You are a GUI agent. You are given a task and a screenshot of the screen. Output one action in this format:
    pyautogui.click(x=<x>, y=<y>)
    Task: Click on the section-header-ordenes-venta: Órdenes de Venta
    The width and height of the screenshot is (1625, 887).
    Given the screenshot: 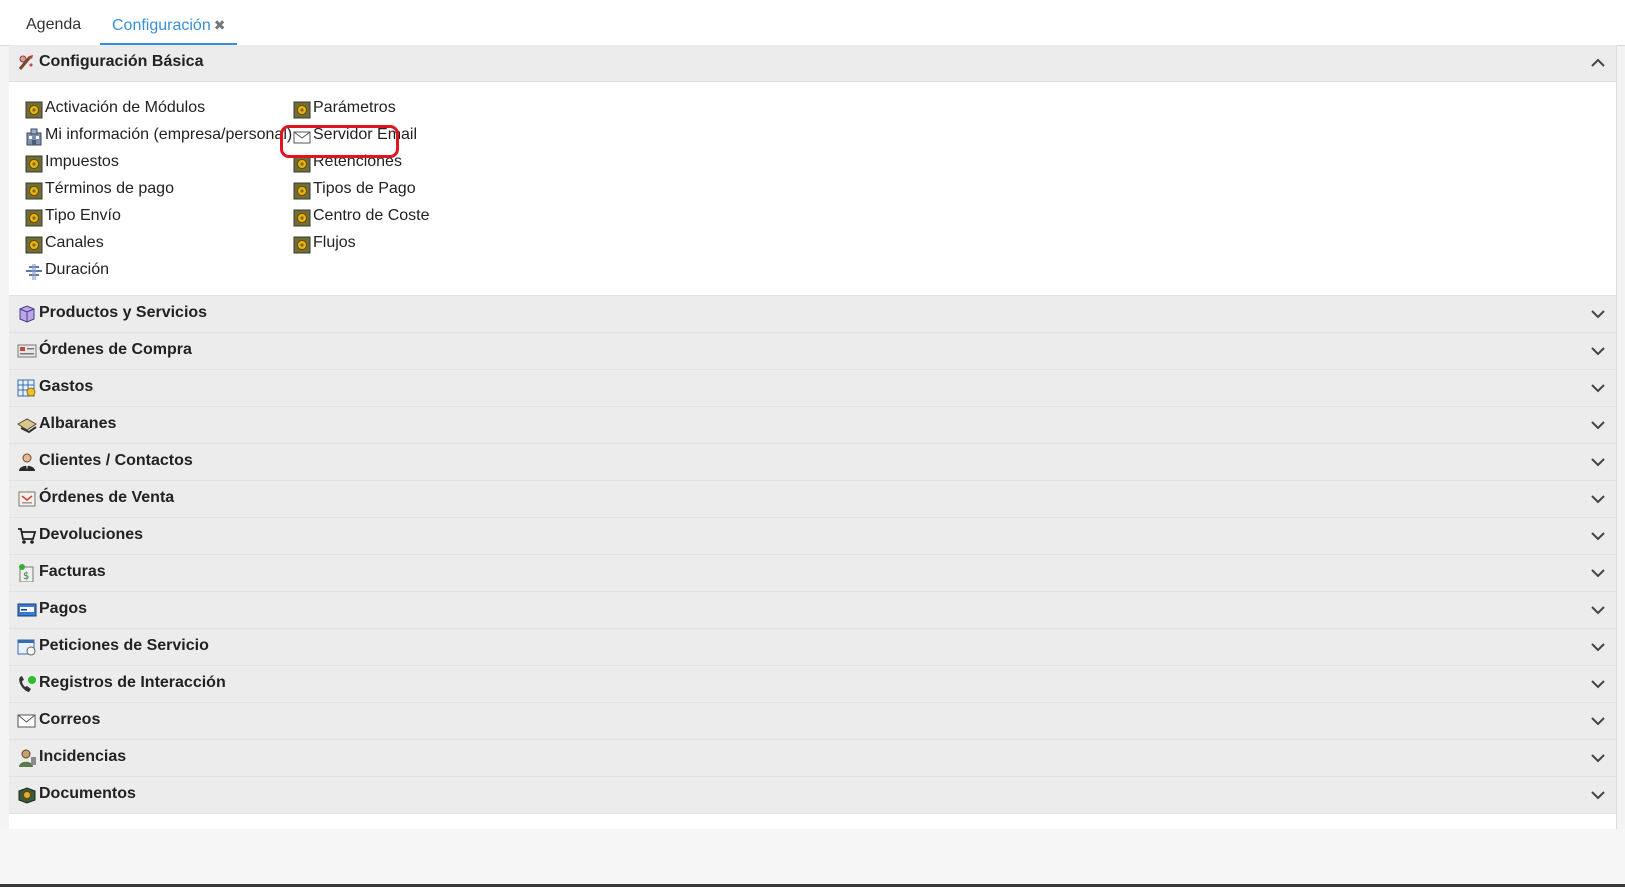 What is the action you would take?
    pyautogui.click(x=812, y=499)
    